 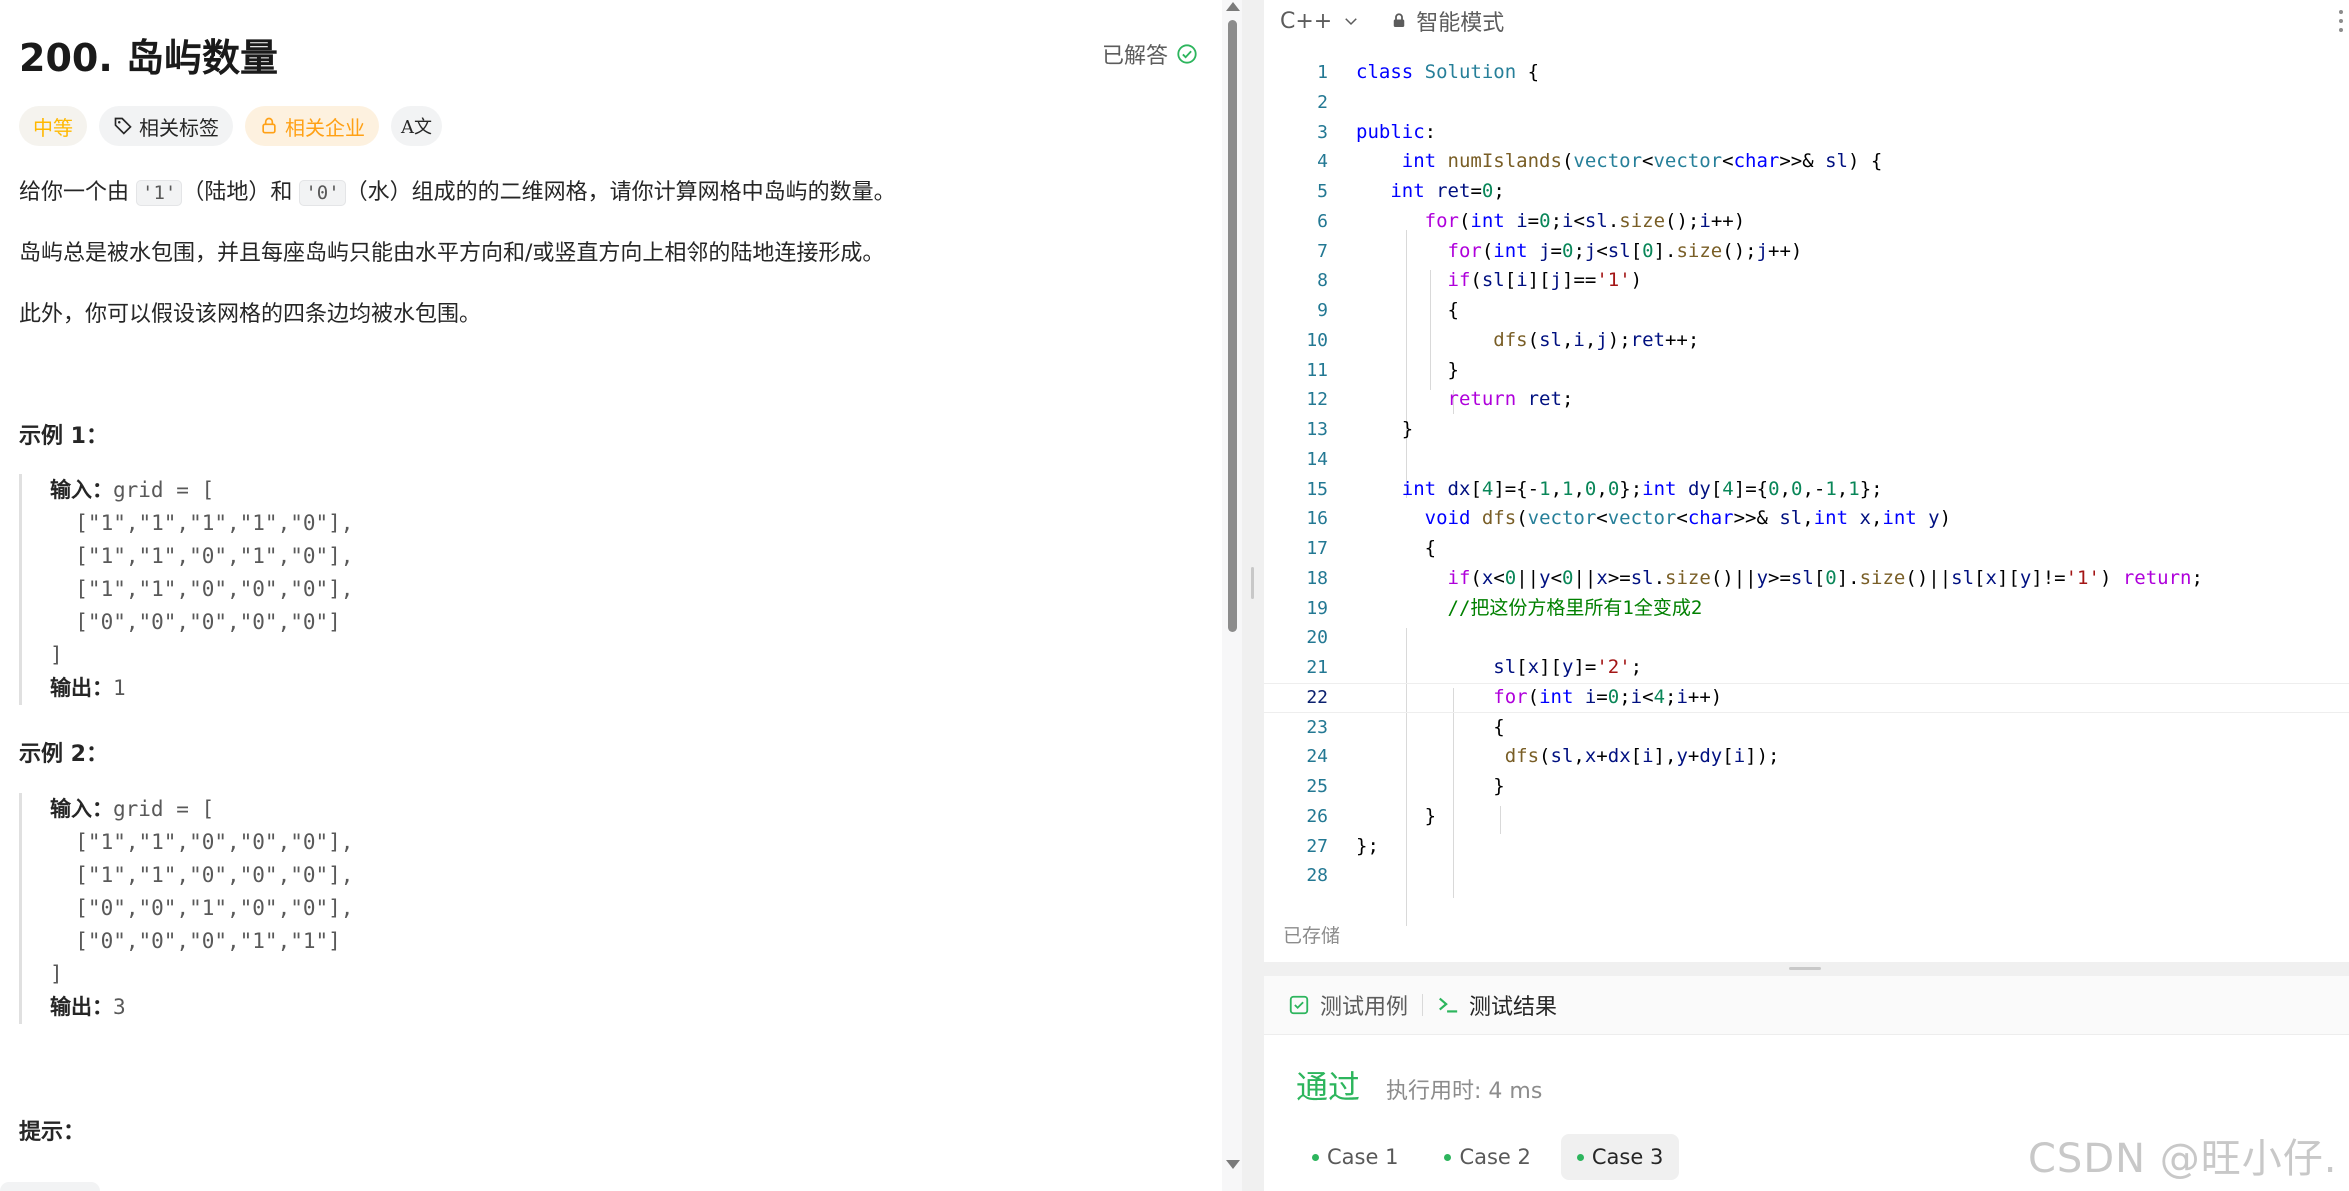 I want to click on related-tags-button: 相关标签, so click(x=166, y=126).